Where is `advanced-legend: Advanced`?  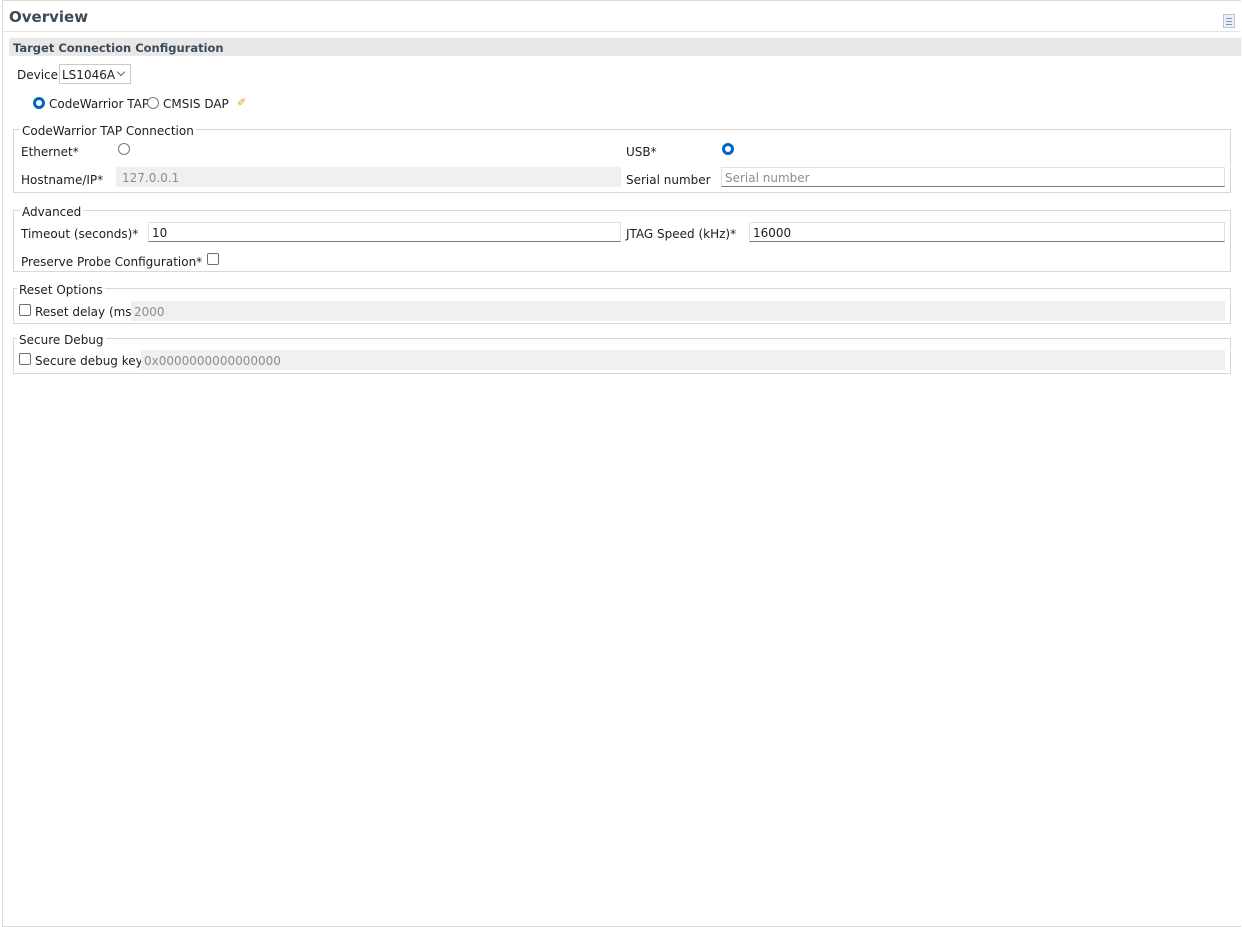 advanced-legend: Advanced is located at coordinates (52, 212).